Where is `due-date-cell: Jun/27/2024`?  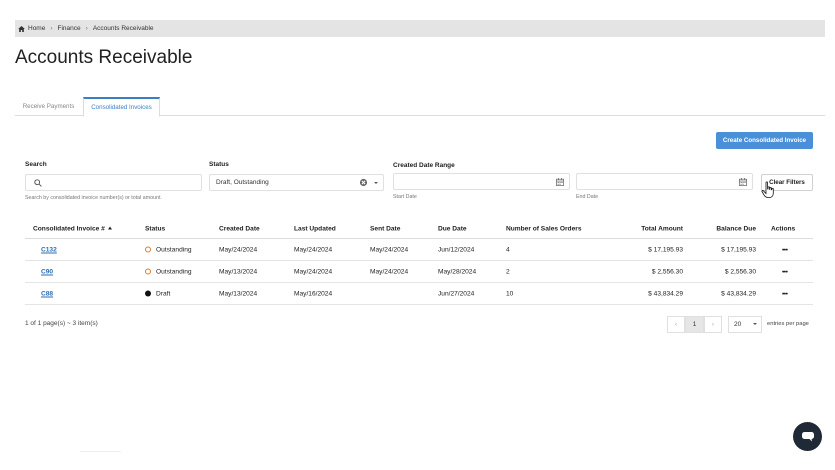 due-date-cell: Jun/27/2024 is located at coordinates (456, 293).